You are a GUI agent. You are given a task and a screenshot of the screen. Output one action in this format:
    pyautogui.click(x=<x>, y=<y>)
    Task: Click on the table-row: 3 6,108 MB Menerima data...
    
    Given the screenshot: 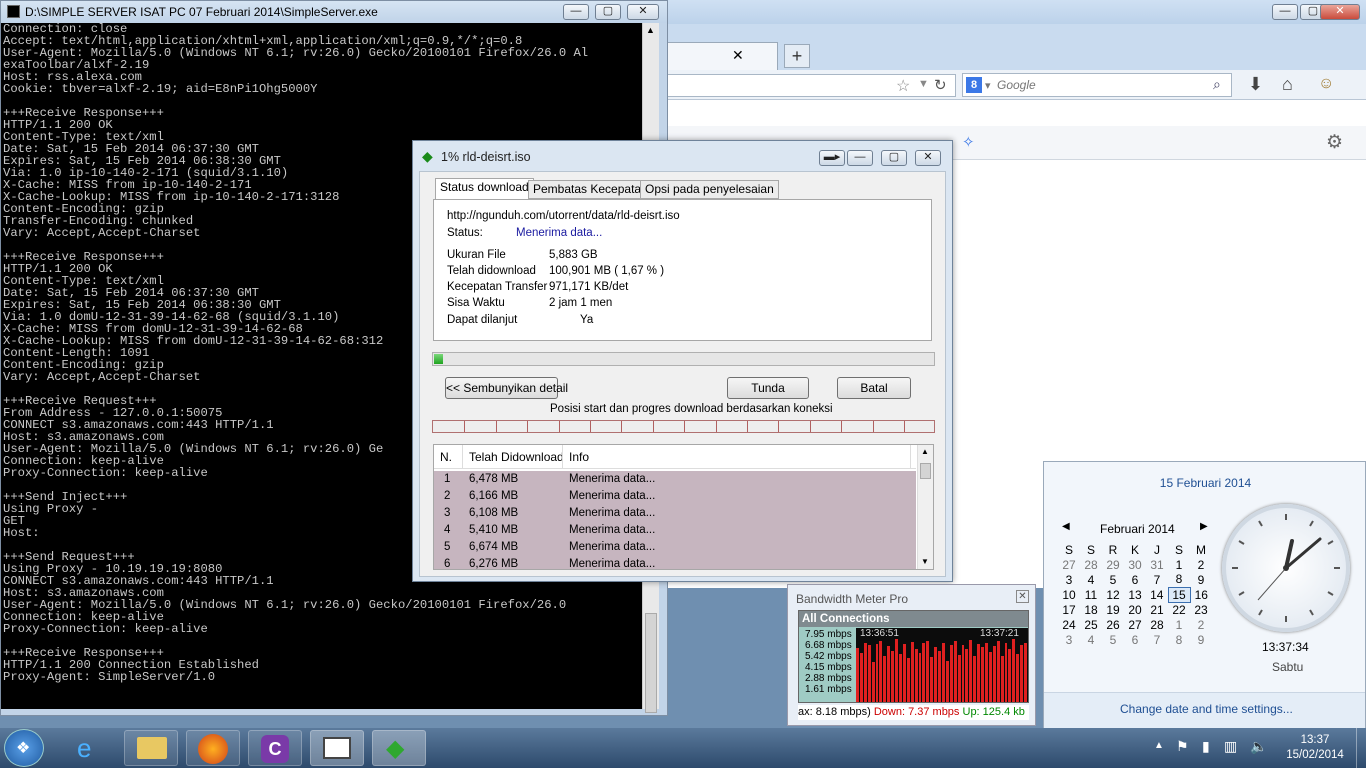 What is the action you would take?
    pyautogui.click(x=675, y=513)
    